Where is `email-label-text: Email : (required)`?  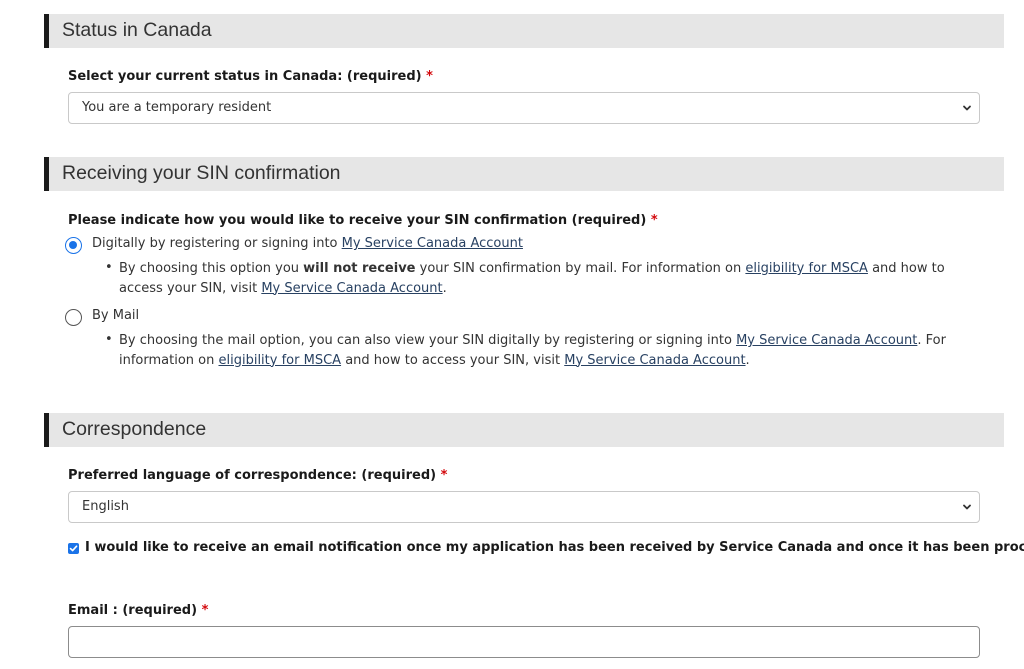 email-label-text: Email : (required) is located at coordinates (133, 610).